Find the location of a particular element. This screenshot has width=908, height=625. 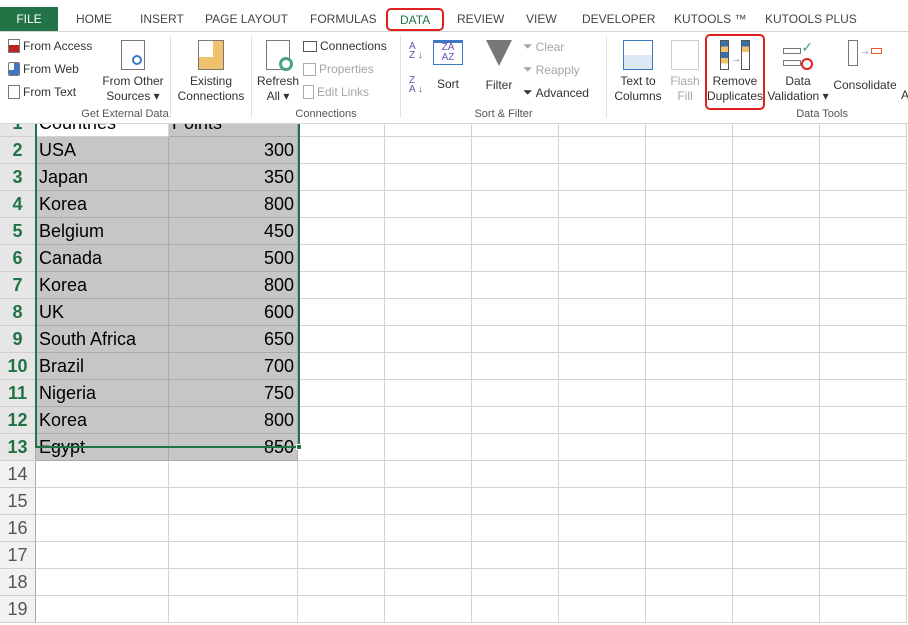

edit-links-button: Edit Links is located at coordinates (336, 92).